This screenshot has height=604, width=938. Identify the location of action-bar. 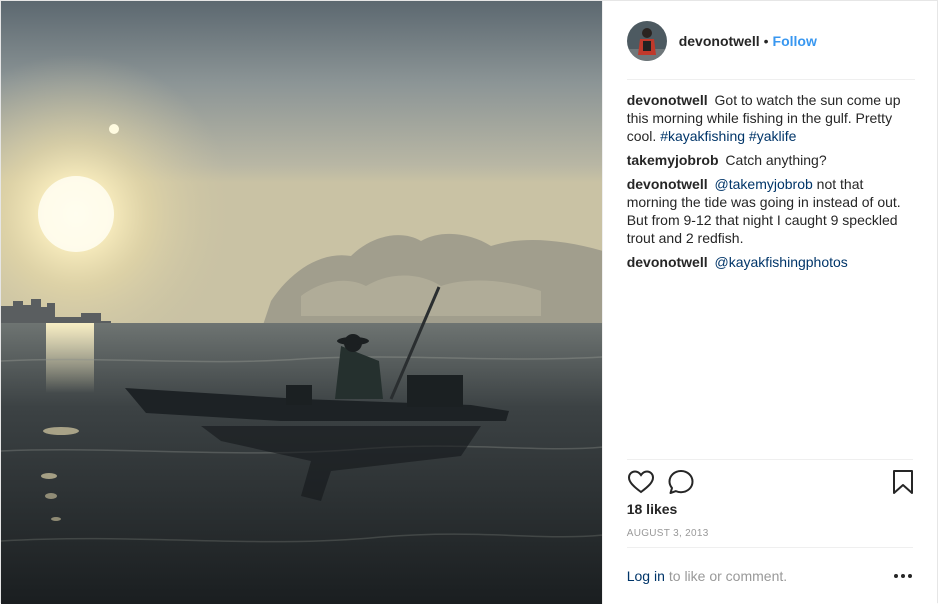
(769, 481).